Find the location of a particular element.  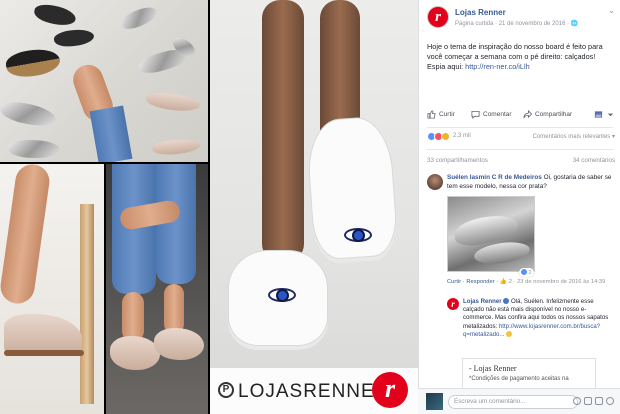

renner-logo: r is located at coordinates (390, 390).